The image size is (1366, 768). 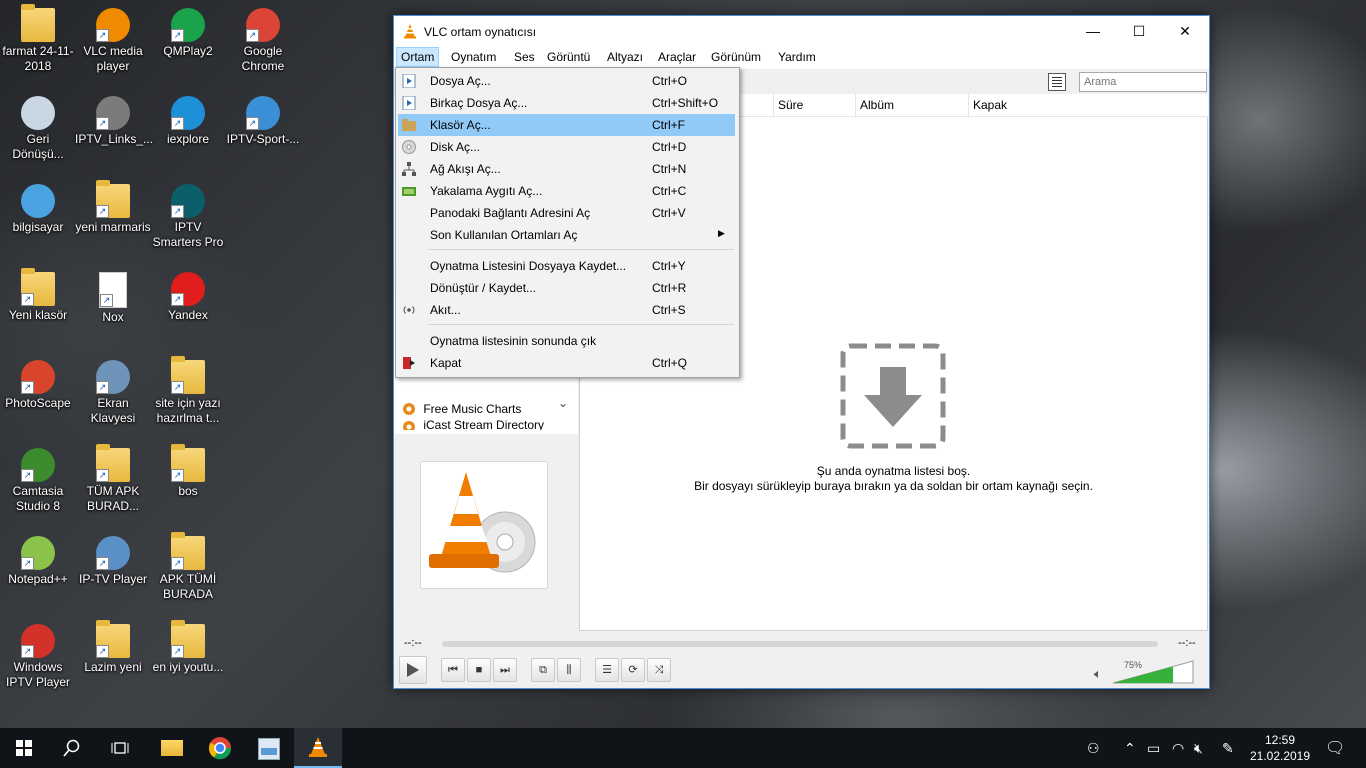 I want to click on play-button, so click(x=413, y=670).